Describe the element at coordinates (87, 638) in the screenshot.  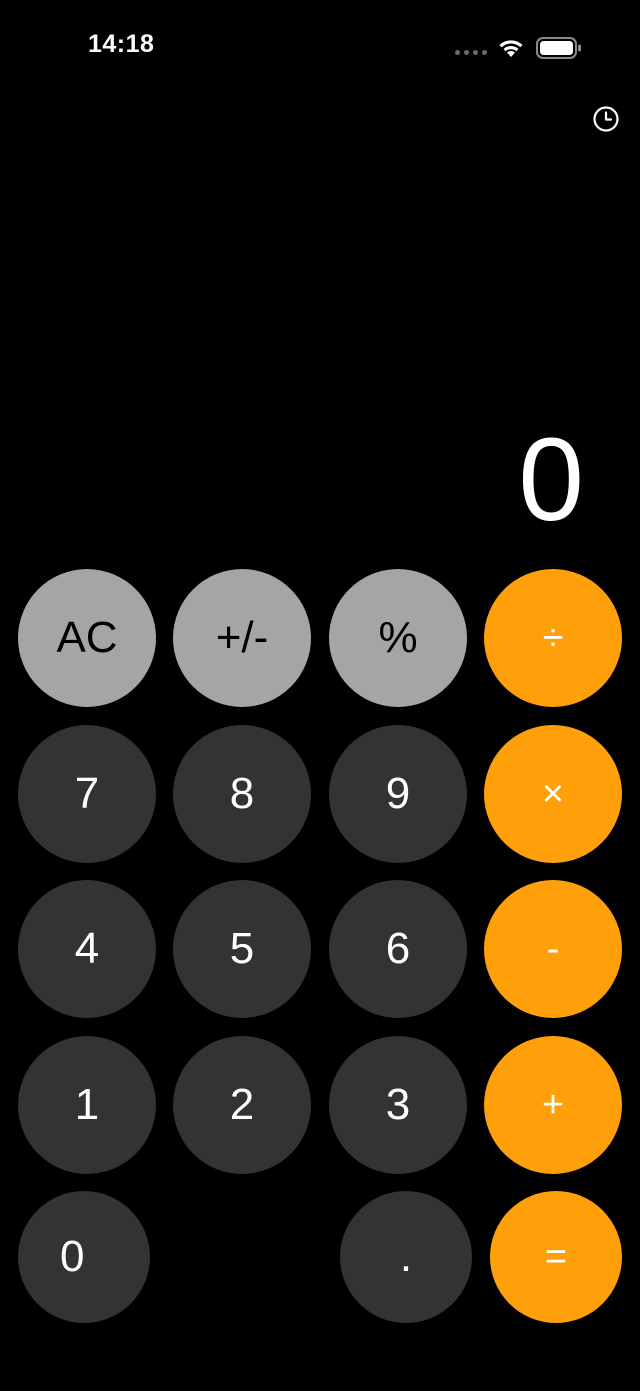
I see `all-clear-button: AC` at that location.